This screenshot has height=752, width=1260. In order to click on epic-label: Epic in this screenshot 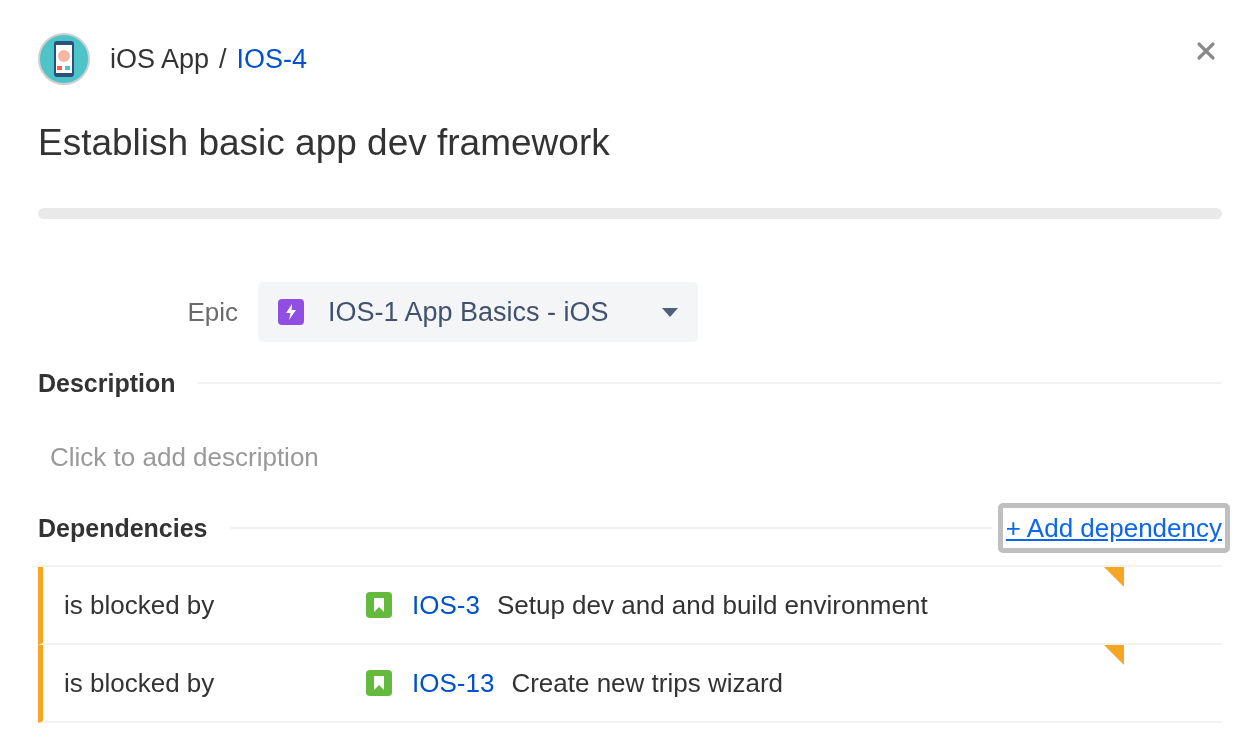, I will do `click(212, 312)`.